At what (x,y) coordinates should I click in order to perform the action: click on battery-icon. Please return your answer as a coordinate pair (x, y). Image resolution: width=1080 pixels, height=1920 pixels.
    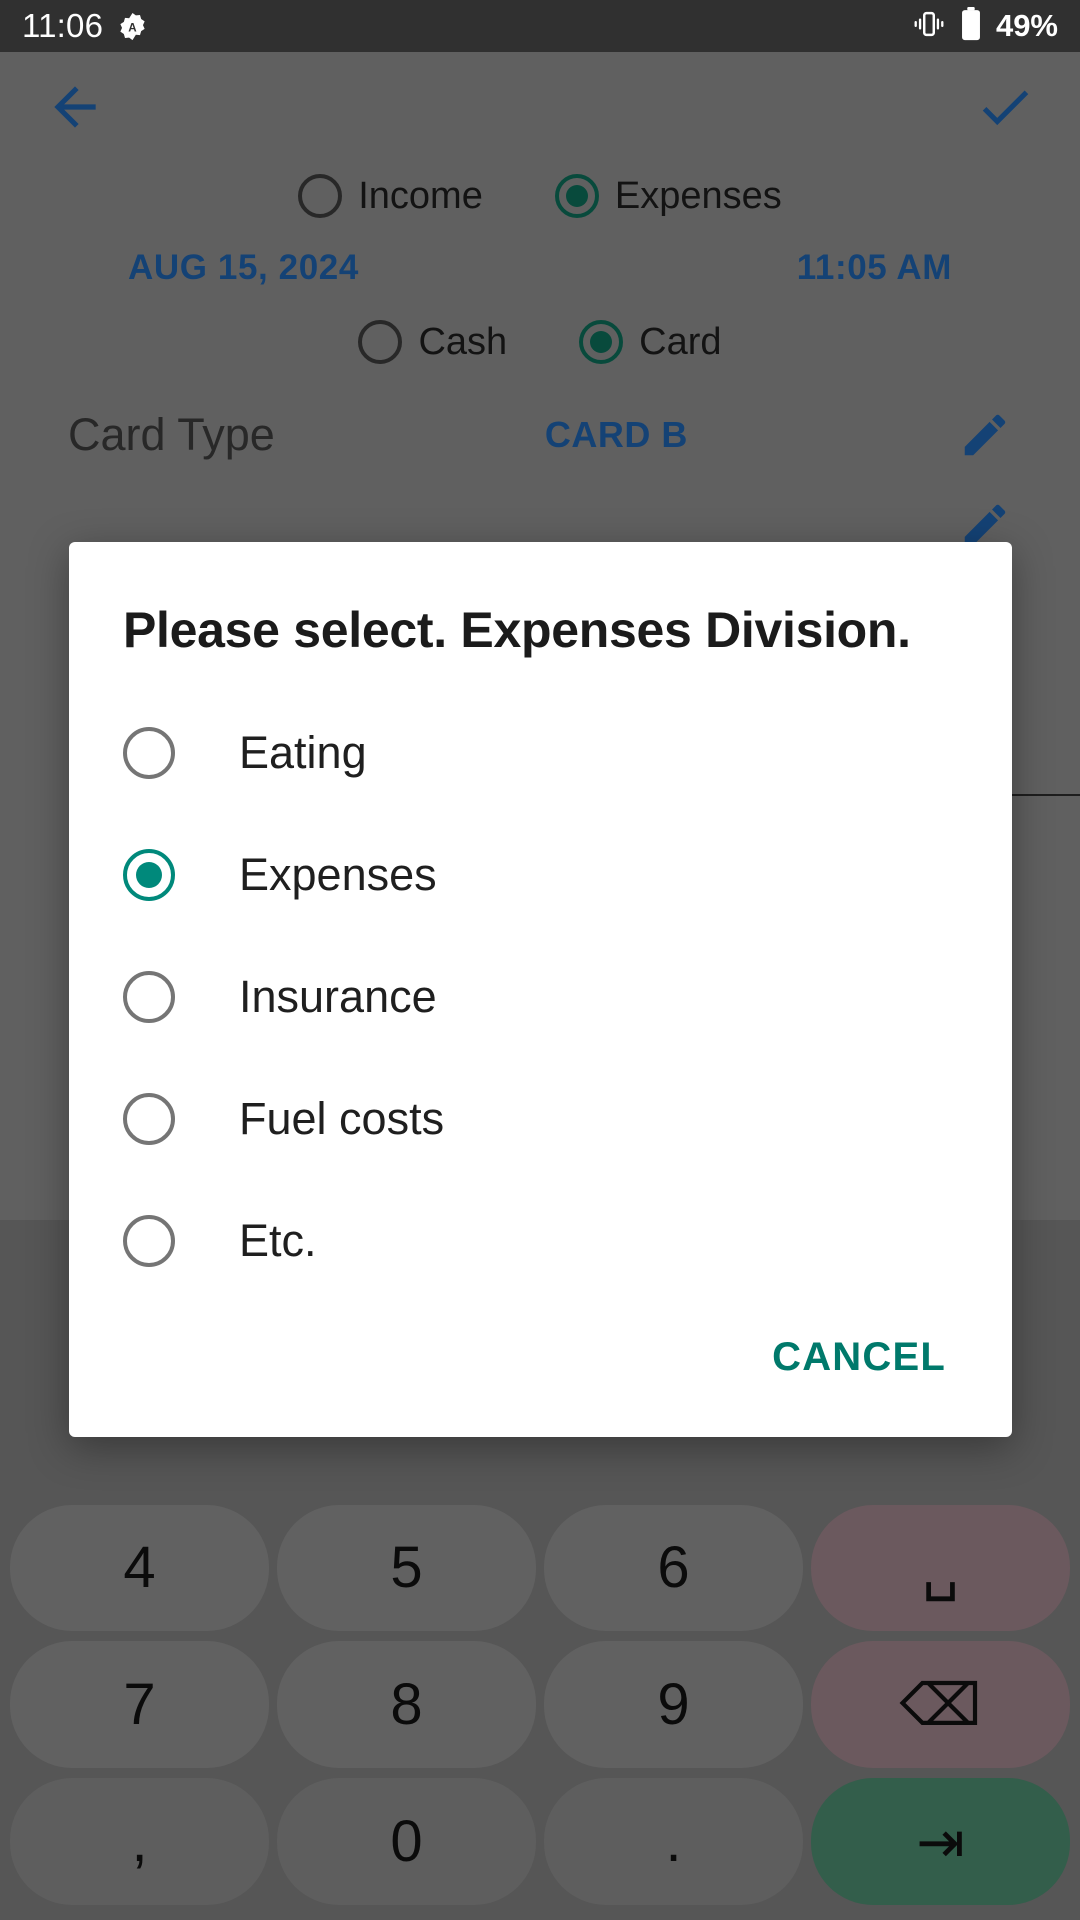
    Looking at the image, I should click on (971, 26).